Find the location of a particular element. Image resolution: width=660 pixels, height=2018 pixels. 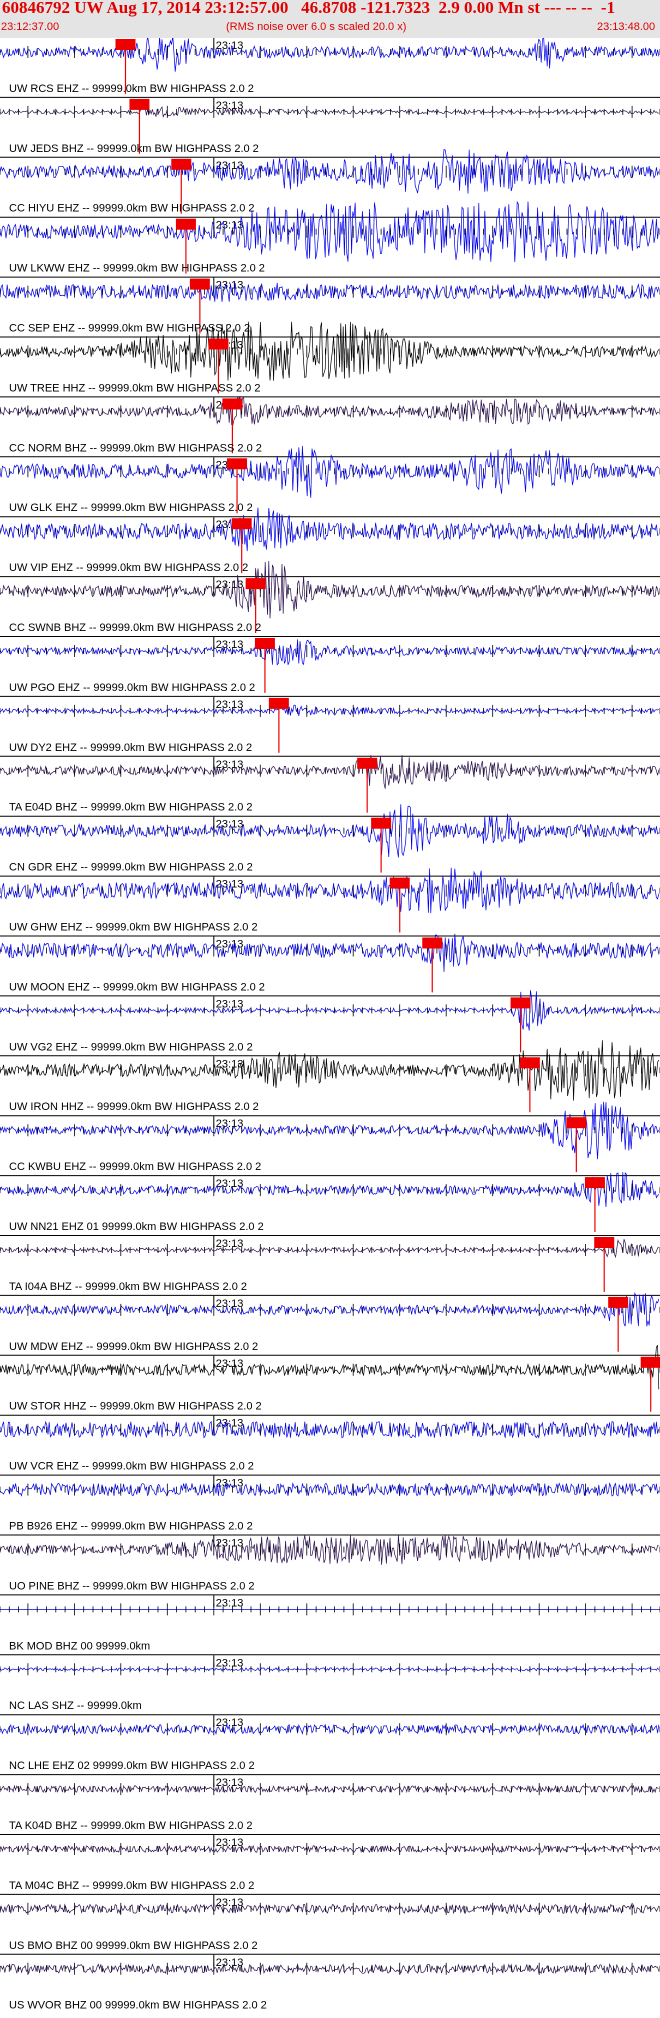

rms-noise-subtitle: (RMS noise over 6.0 s scaled 20.0 x) is located at coordinates (316, 27).